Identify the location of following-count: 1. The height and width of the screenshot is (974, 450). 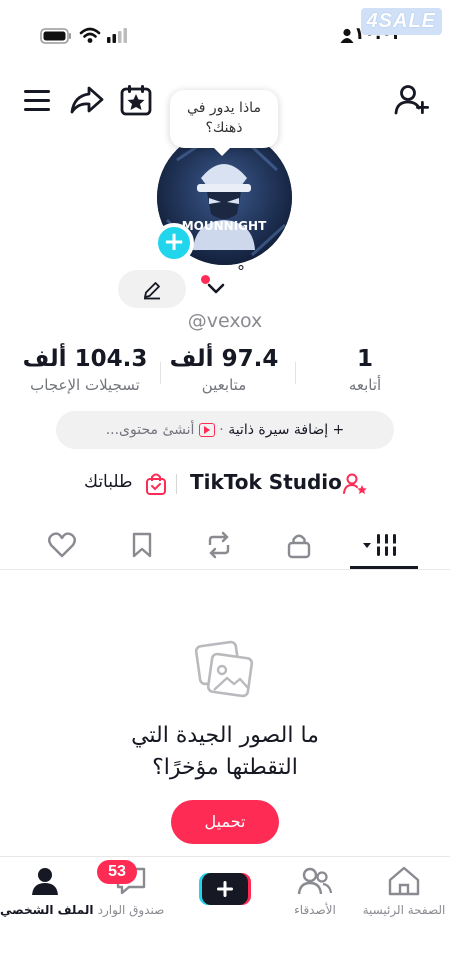
(365, 359).